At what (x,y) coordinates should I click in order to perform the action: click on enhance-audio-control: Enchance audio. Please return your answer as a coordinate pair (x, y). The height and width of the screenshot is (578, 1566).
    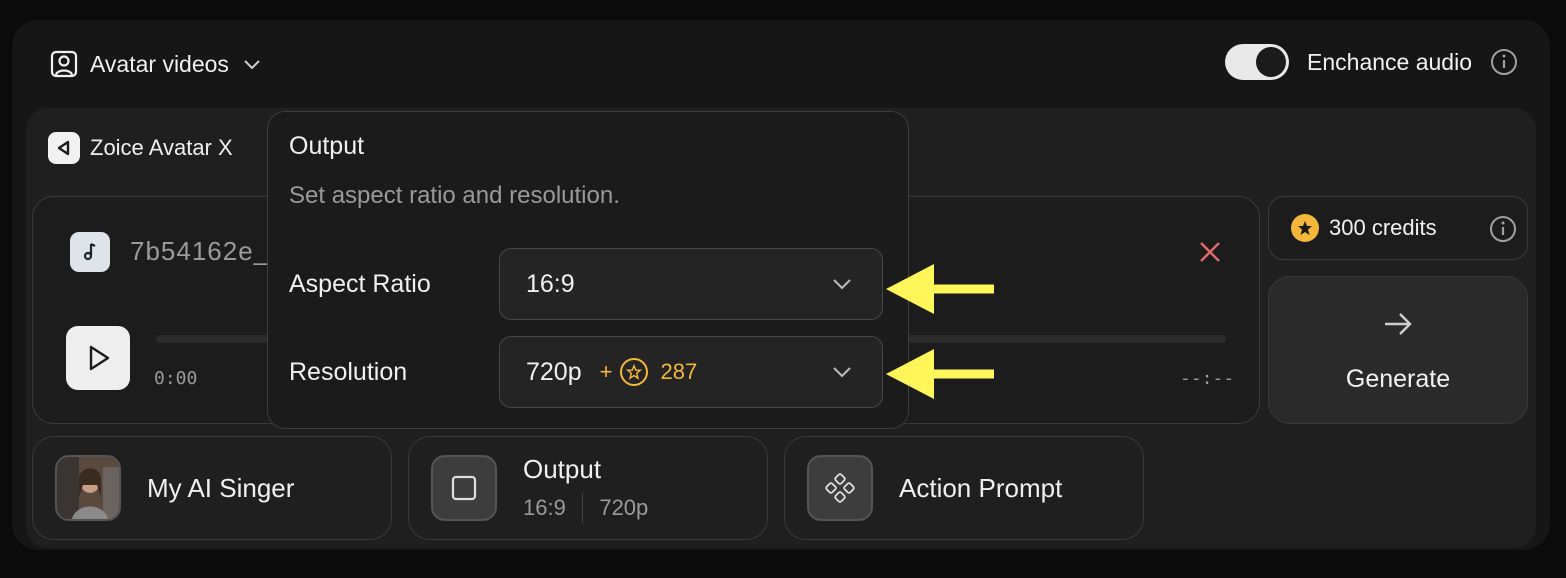
    Looking at the image, I should click on (1371, 62).